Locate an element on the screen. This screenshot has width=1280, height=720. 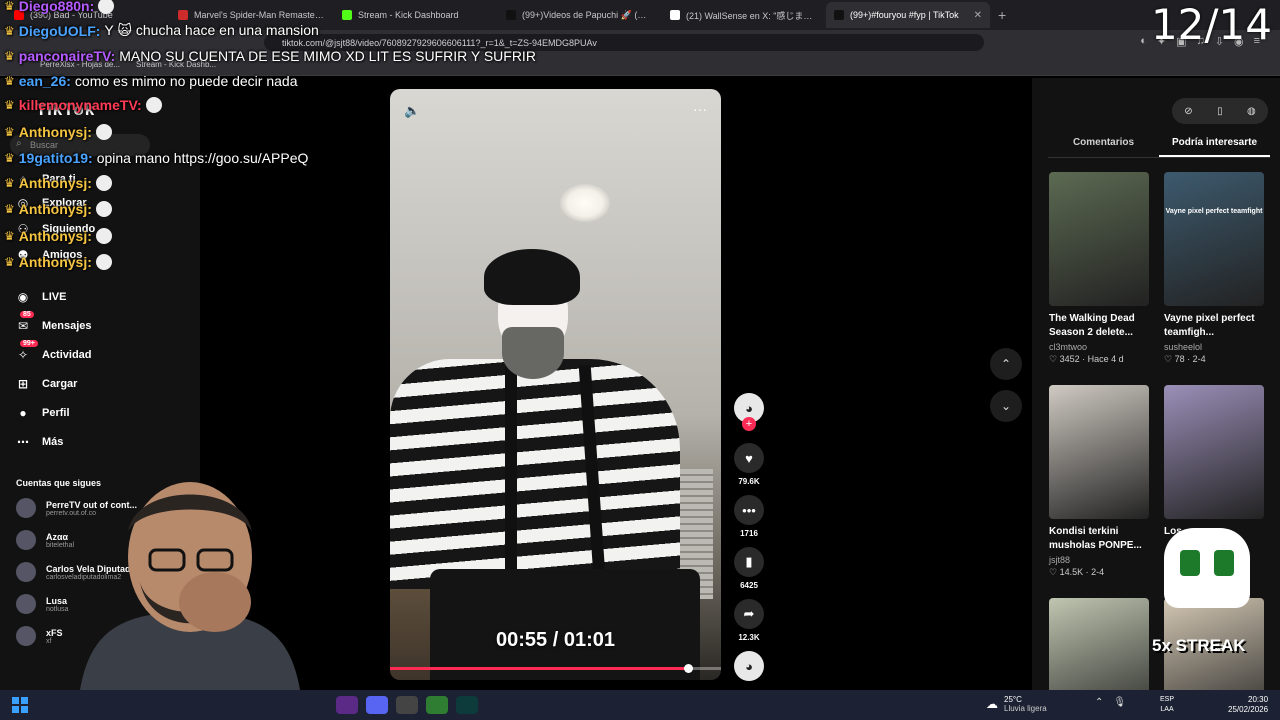
discord-icon is located at coordinates (377, 705).